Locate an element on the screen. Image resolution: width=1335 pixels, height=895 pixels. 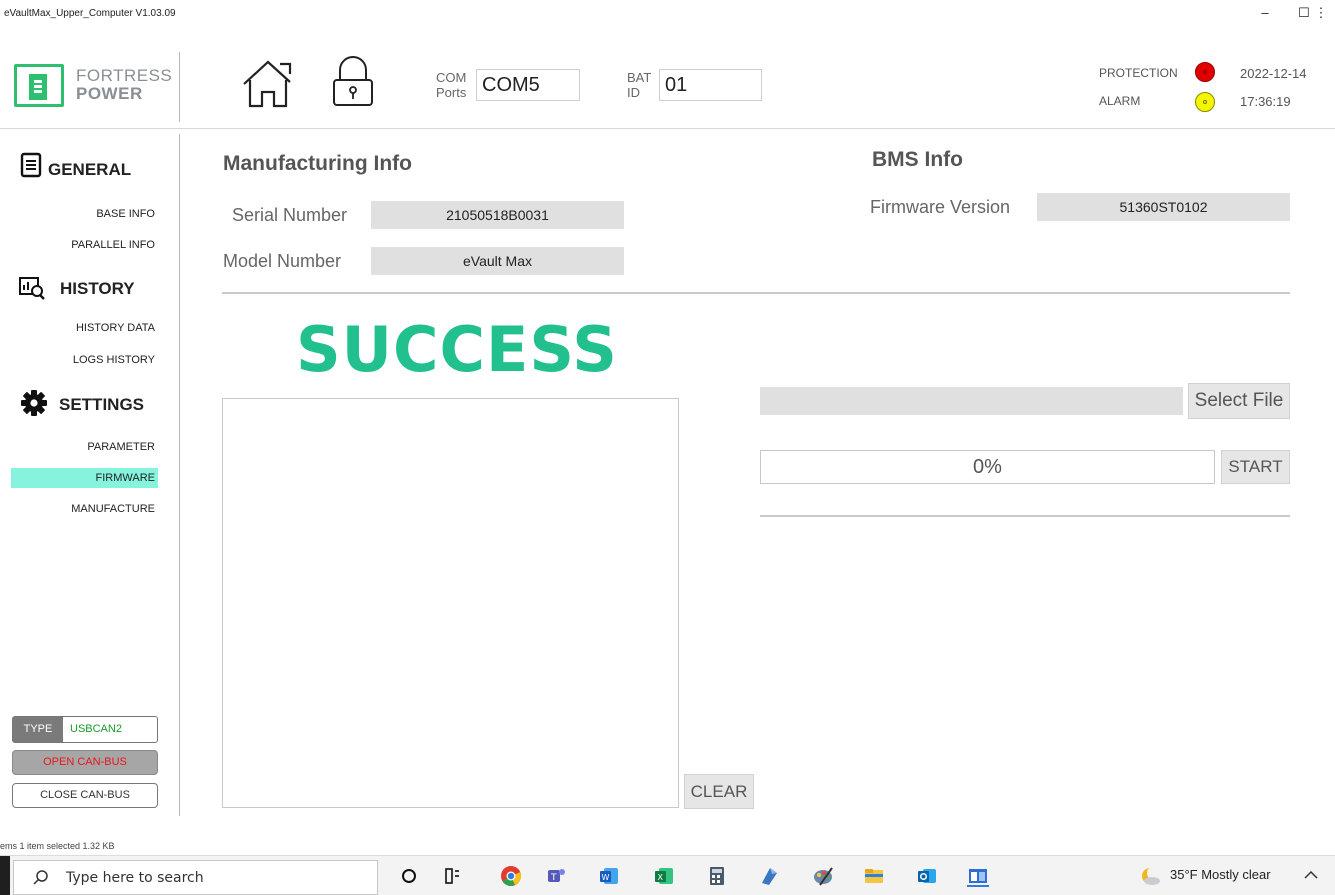
battery-logo-icon is located at coordinates (38, 87).